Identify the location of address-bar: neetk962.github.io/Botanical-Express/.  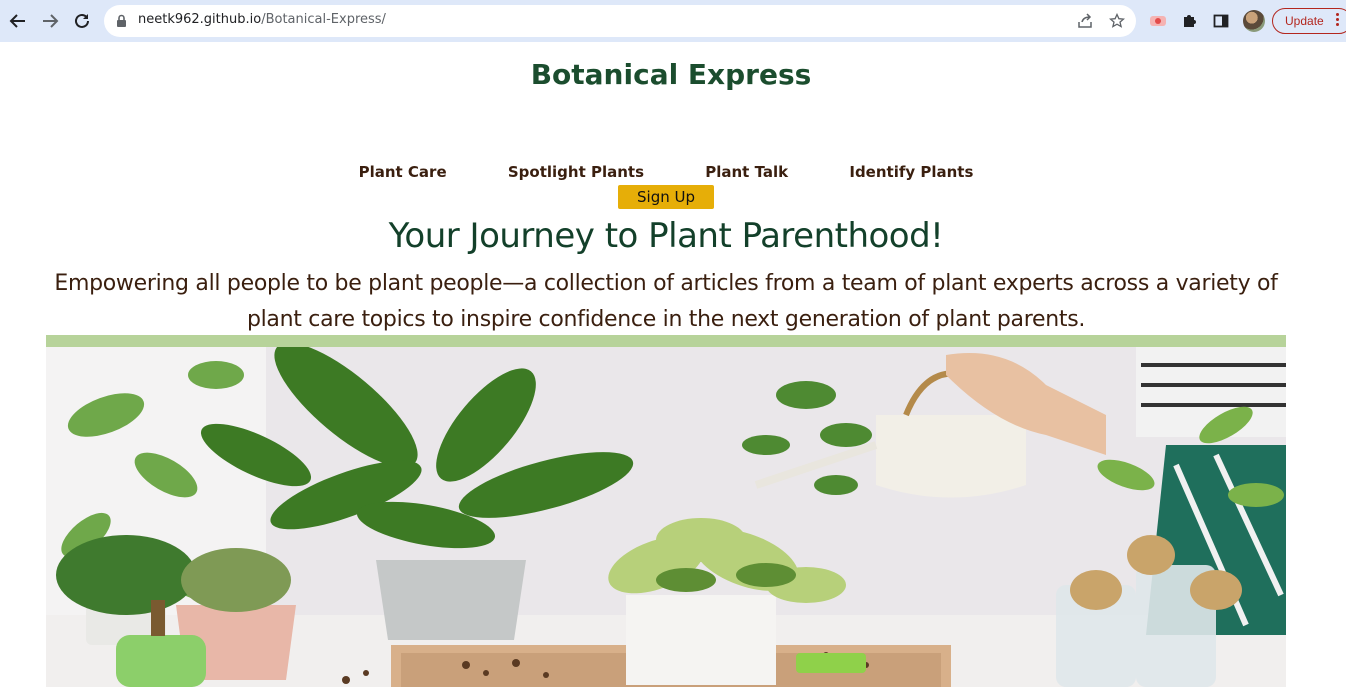
(620, 21).